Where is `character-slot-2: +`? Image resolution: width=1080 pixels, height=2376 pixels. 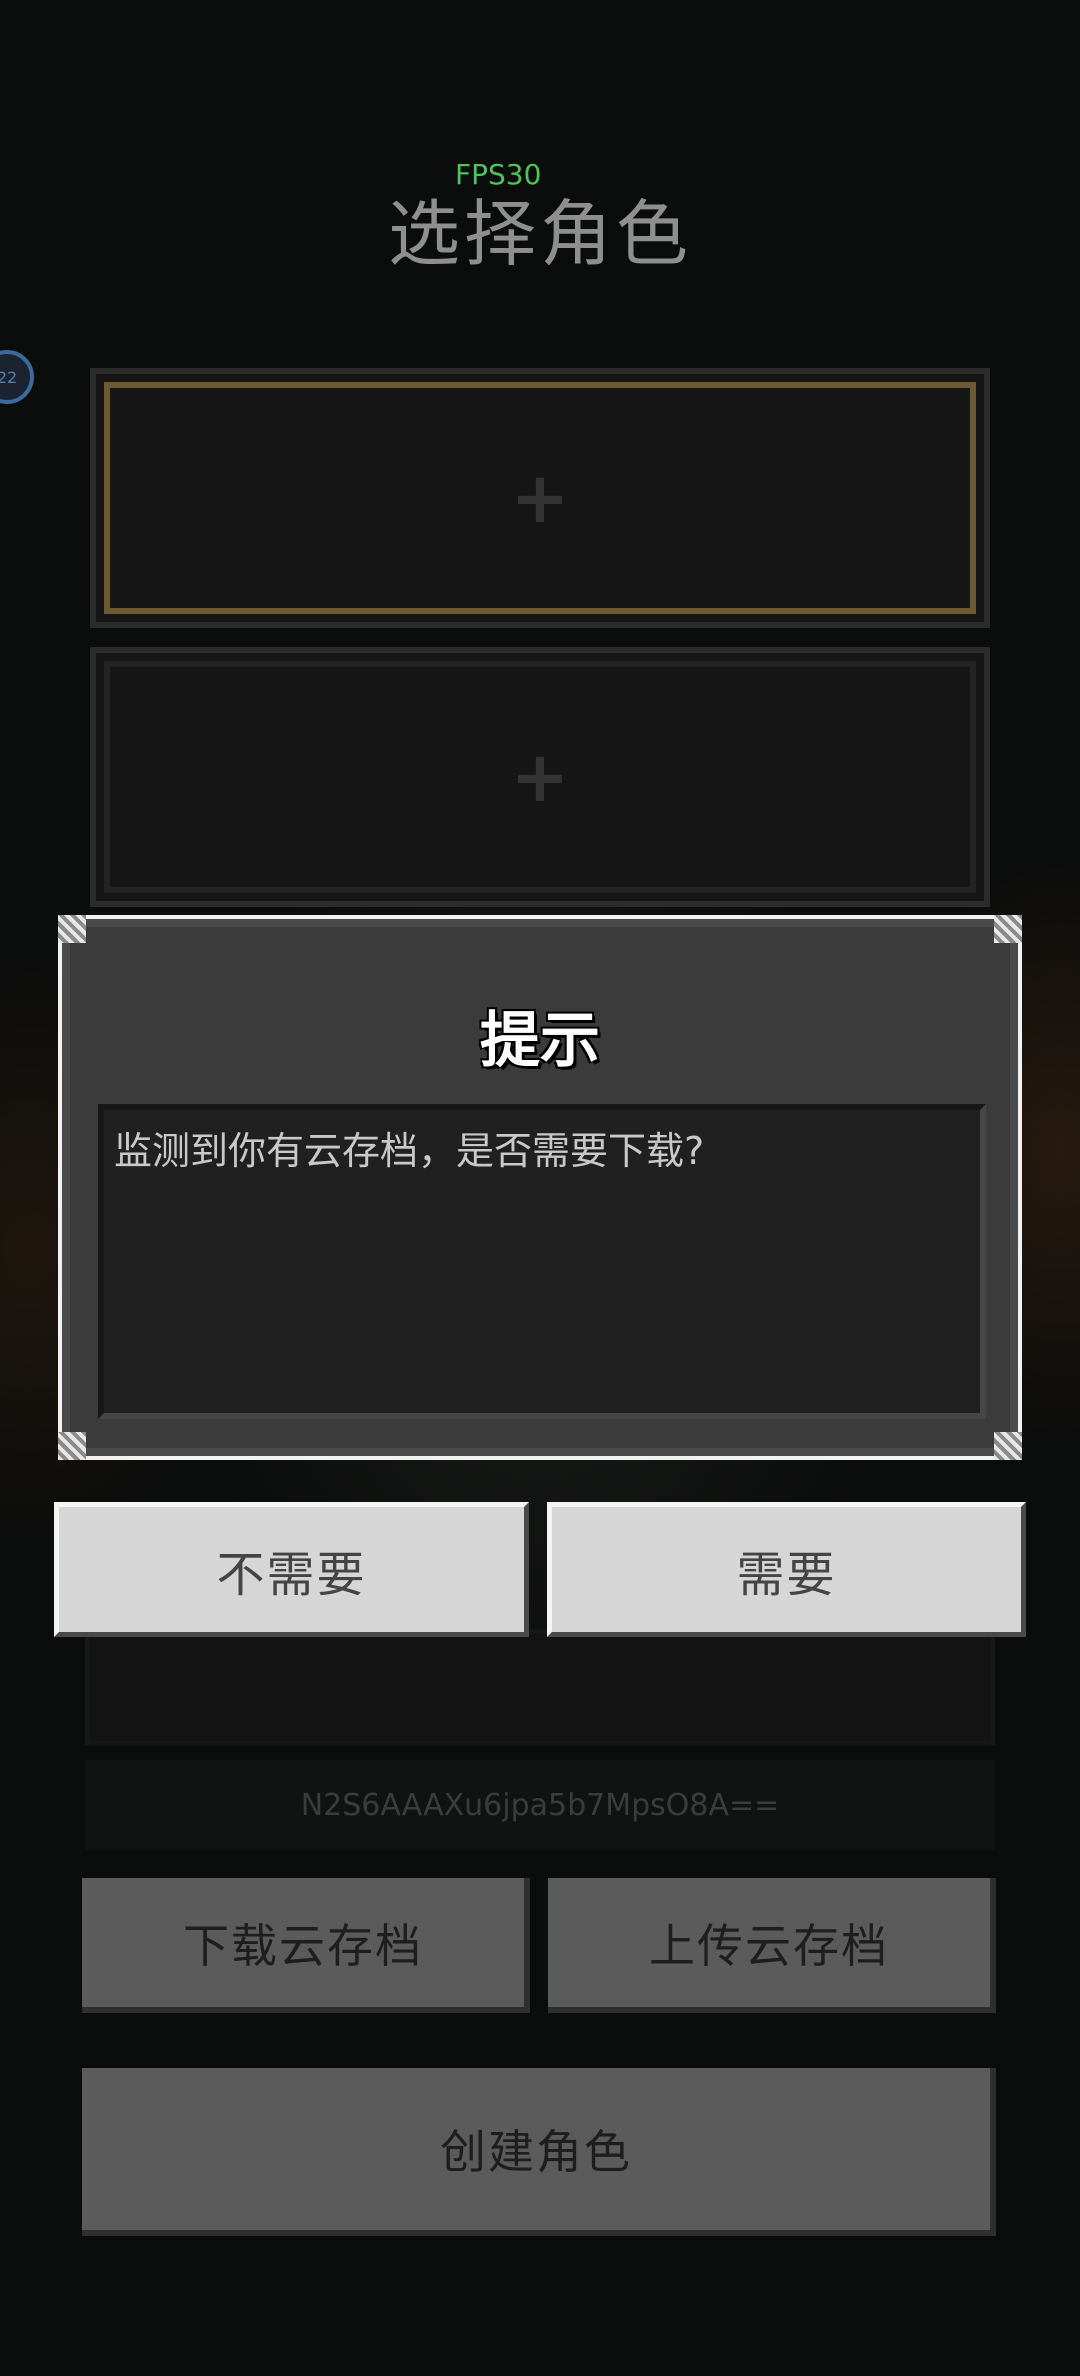
character-slot-2: + is located at coordinates (540, 777).